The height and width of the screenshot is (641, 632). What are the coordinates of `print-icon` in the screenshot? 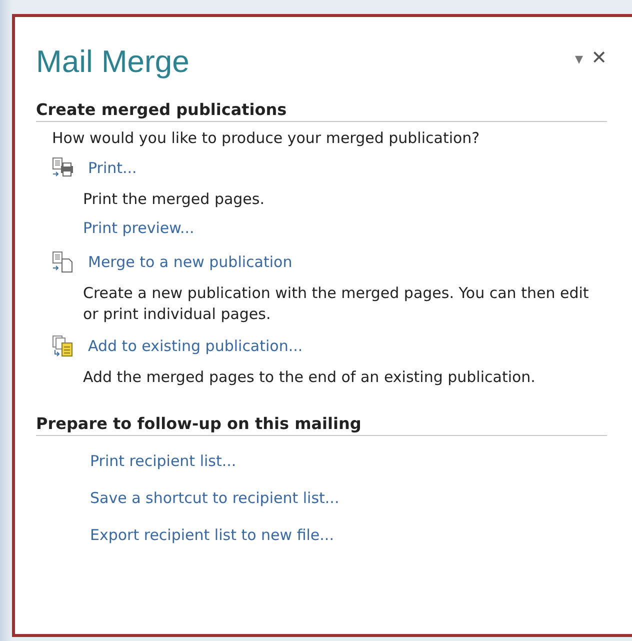 It's located at (63, 168).